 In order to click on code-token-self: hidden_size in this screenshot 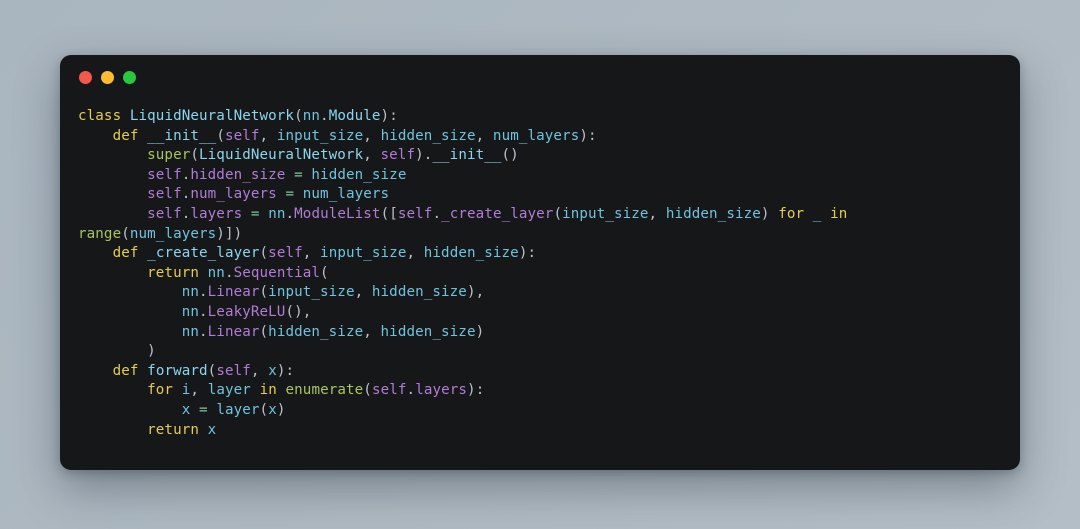, I will do `click(238, 174)`.